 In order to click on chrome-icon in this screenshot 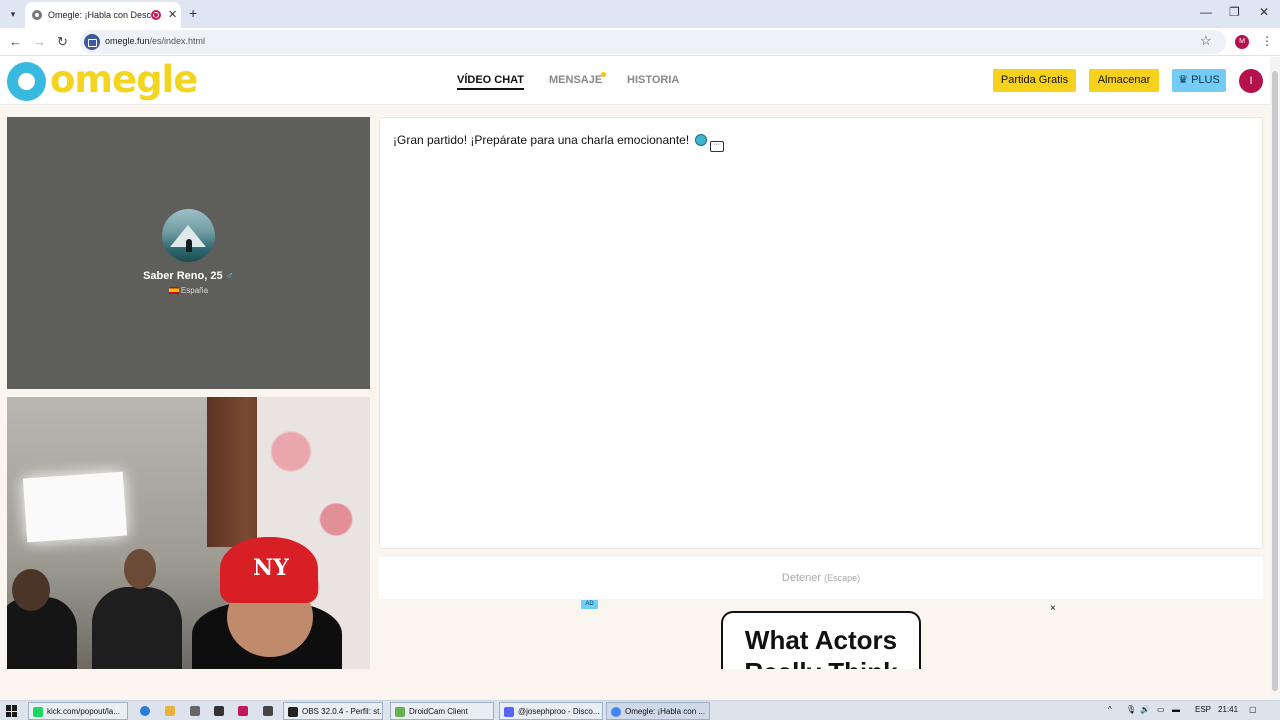, I will do `click(616, 712)`.